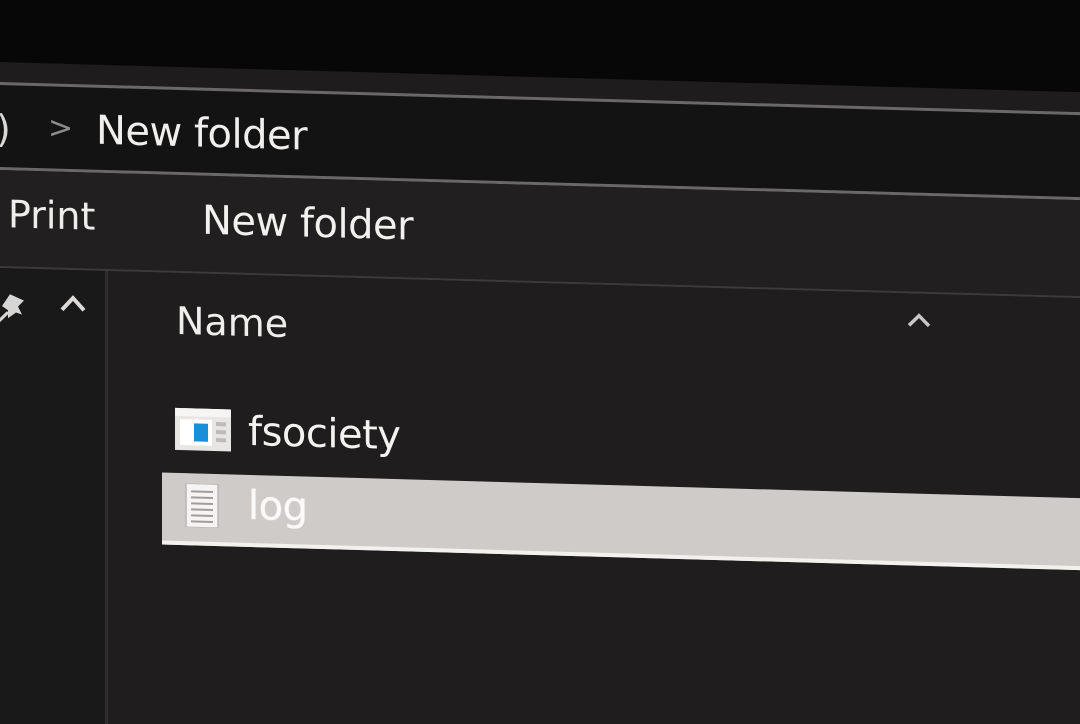  I want to click on pin-icon, so click(16, 306).